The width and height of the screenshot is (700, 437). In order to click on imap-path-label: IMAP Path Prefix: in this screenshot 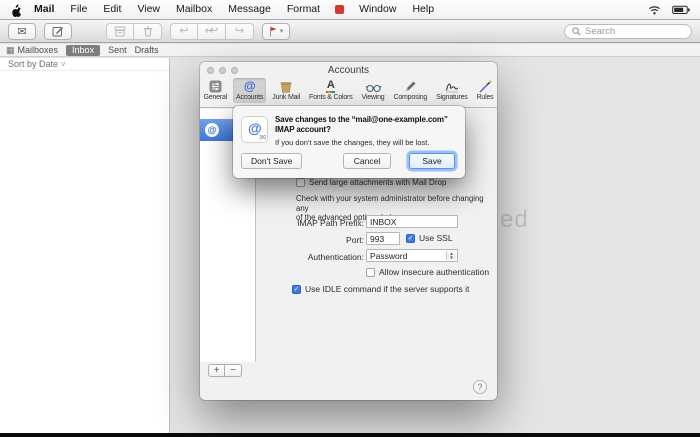, I will do `click(330, 223)`.